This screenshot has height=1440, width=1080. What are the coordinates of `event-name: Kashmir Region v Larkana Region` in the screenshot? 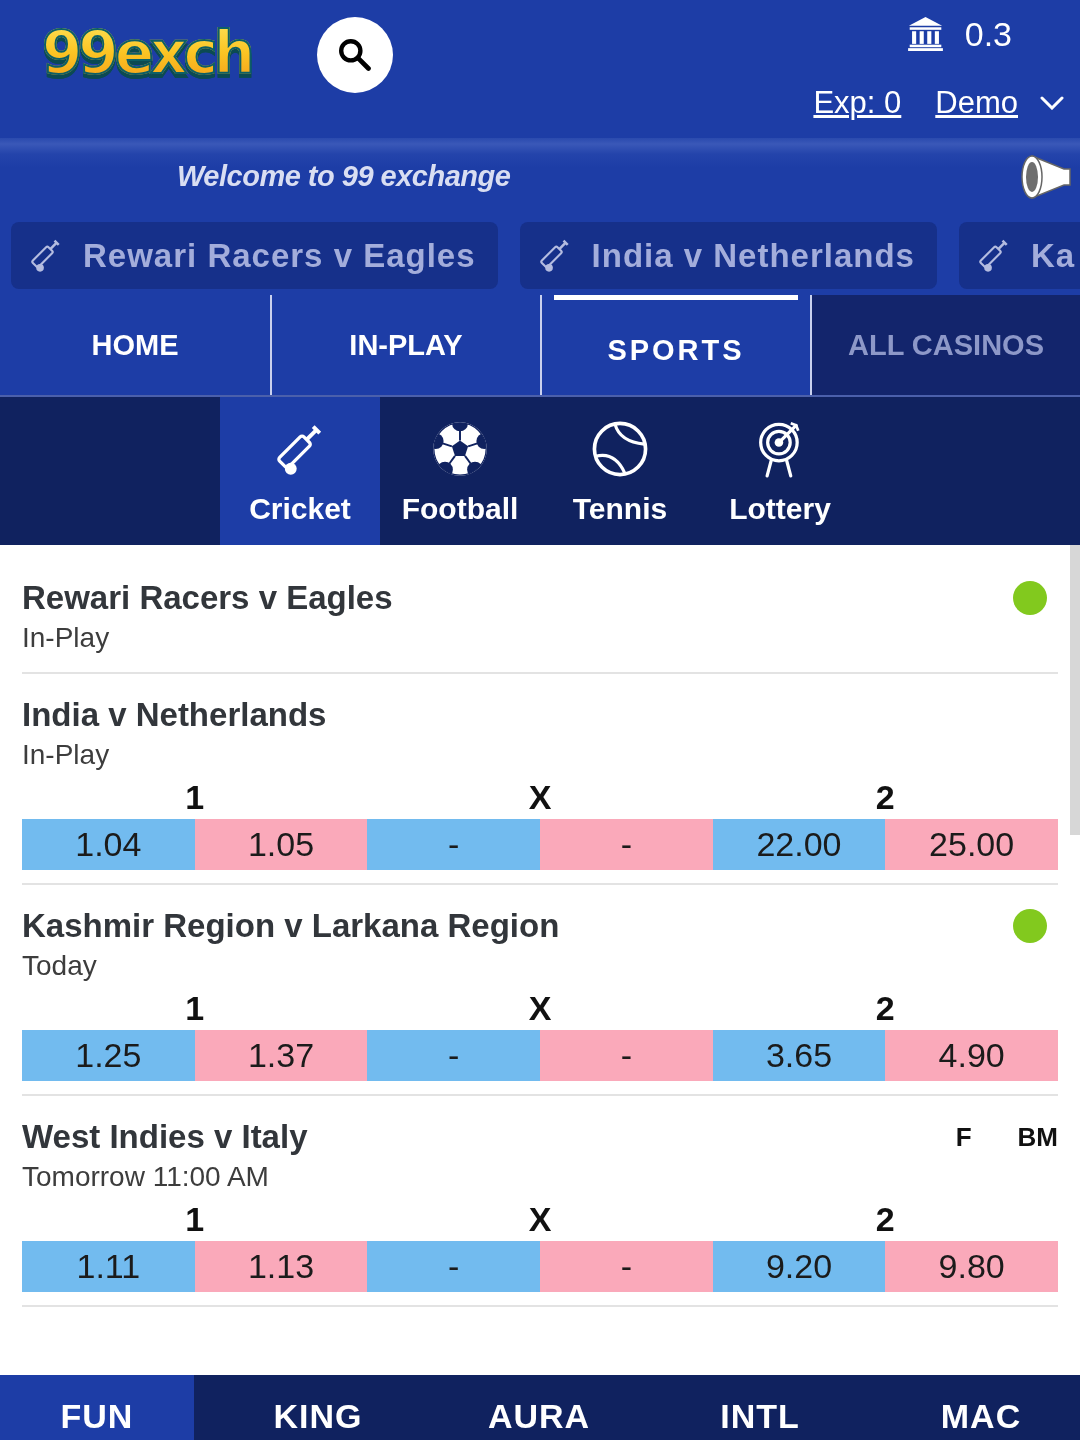 It's located at (291, 926).